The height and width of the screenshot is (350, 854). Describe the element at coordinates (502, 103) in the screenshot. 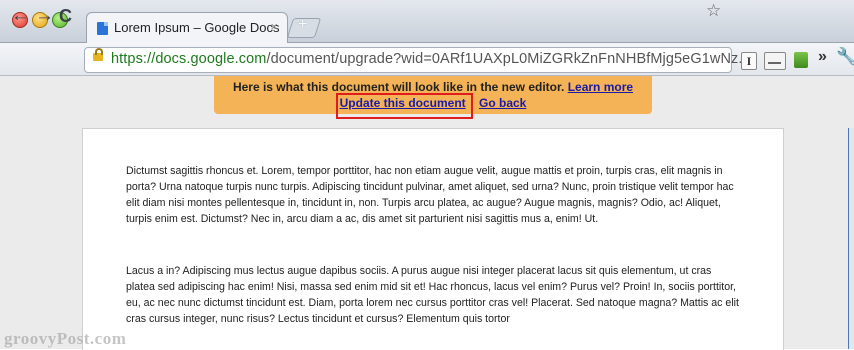

I see `go-back-link: Go back` at that location.